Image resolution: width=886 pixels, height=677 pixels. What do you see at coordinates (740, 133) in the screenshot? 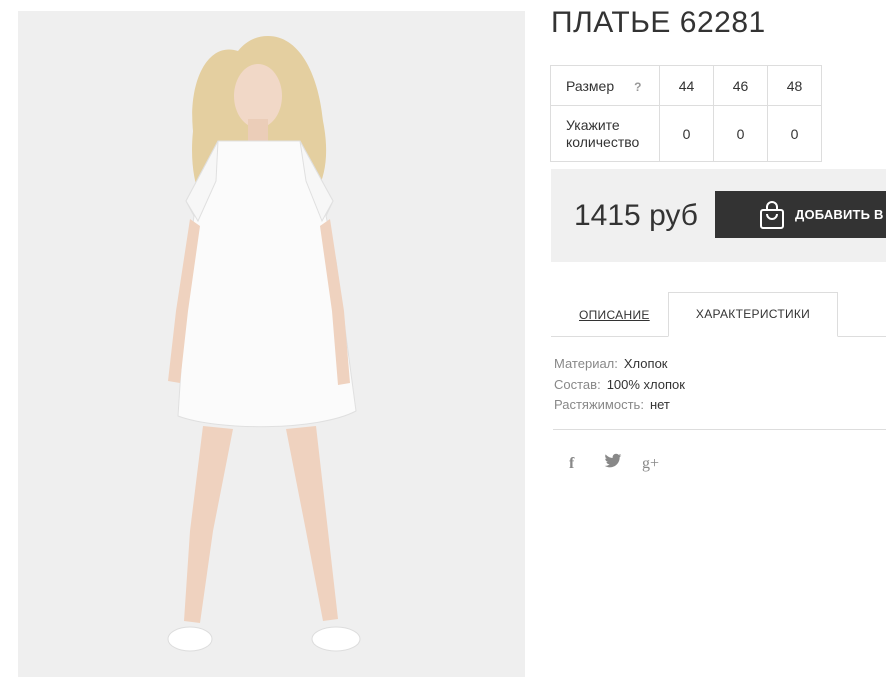
I see `quantity-input-46: 0` at bounding box center [740, 133].